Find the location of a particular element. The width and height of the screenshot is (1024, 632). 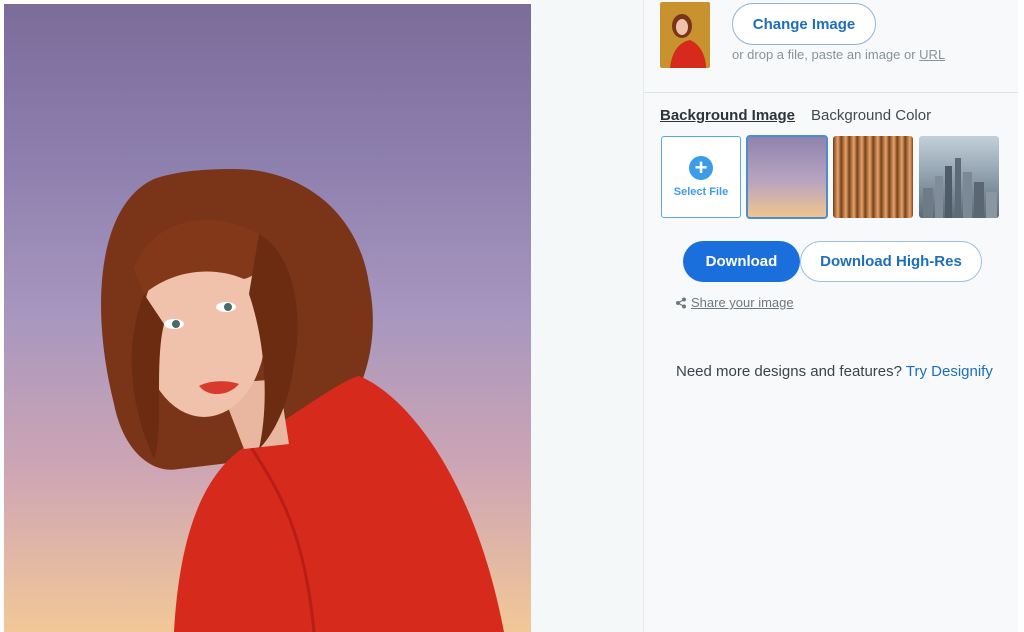

background-tile-gradient is located at coordinates (787, 177).